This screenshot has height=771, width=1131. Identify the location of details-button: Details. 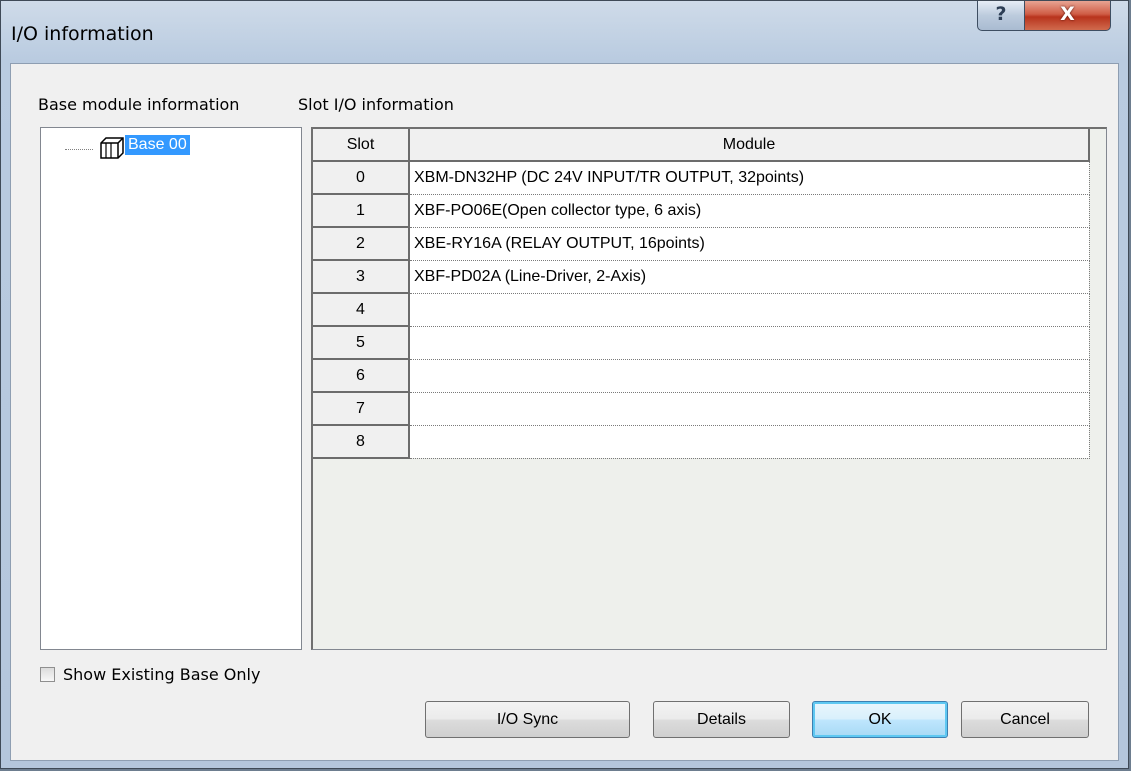
(721, 719).